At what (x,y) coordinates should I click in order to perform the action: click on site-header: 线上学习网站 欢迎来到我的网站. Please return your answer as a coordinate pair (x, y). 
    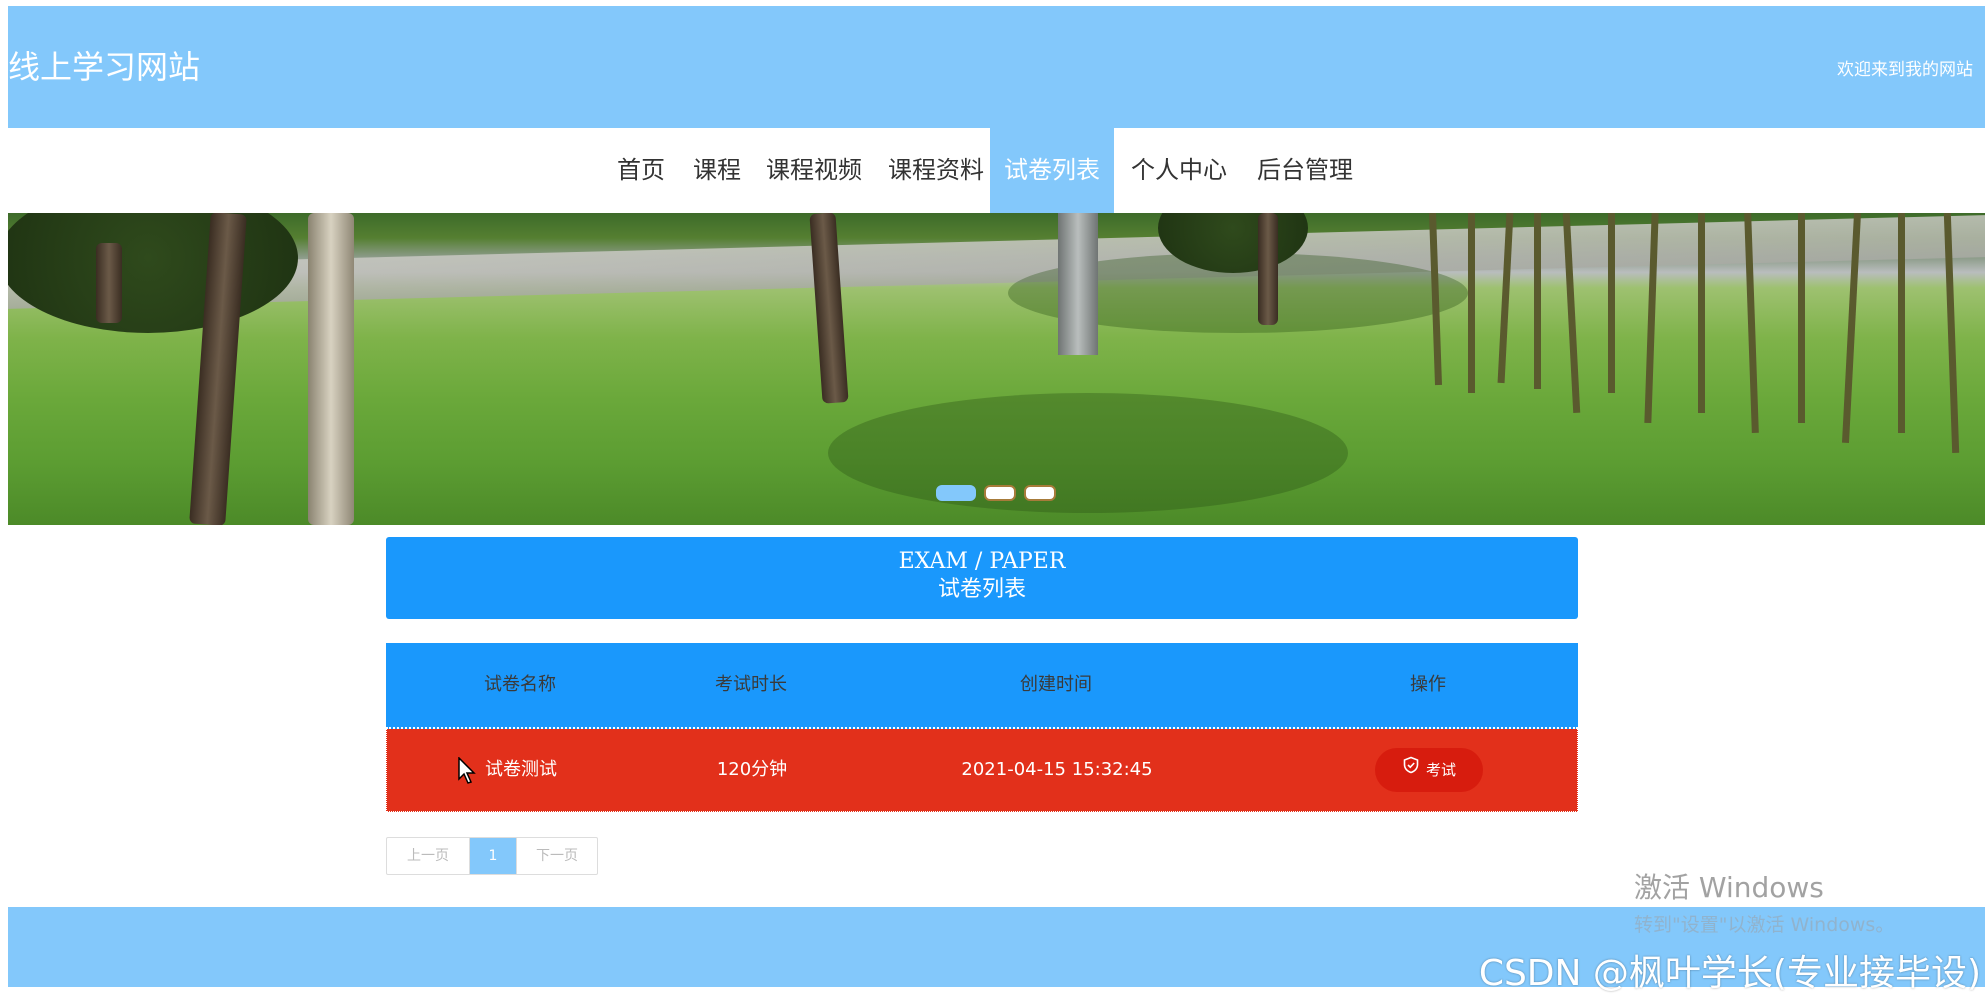
    Looking at the image, I should click on (996, 67).